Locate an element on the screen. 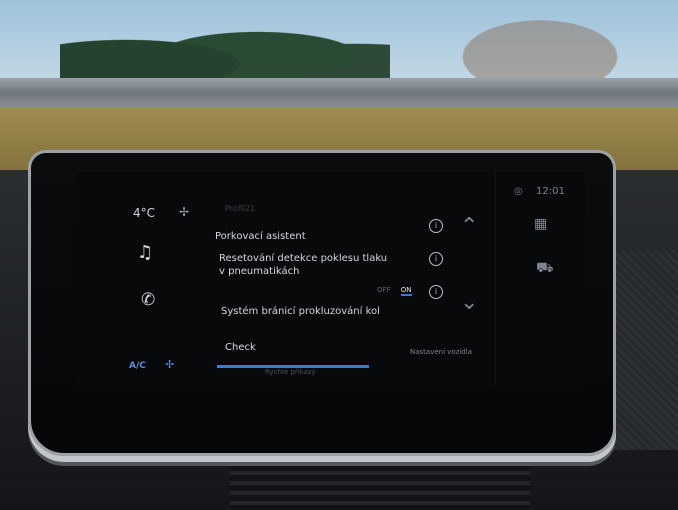  music-note-icon: ♫ is located at coordinates (145, 252).